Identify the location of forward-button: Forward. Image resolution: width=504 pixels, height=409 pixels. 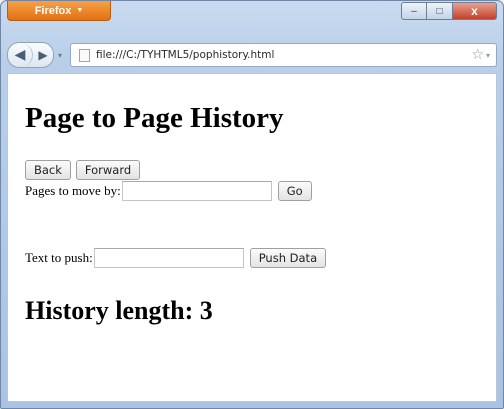
(108, 170).